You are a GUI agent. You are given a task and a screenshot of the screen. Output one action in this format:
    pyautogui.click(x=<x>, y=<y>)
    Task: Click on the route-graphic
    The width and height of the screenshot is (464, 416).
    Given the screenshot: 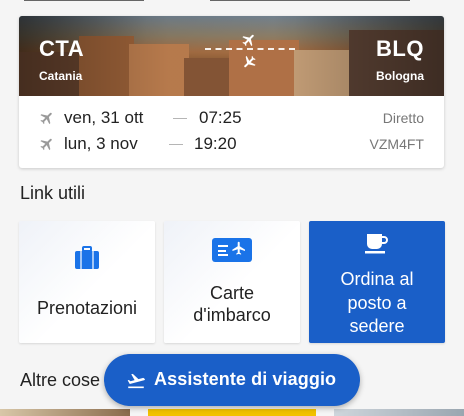 What is the action you would take?
    pyautogui.click(x=250, y=55)
    